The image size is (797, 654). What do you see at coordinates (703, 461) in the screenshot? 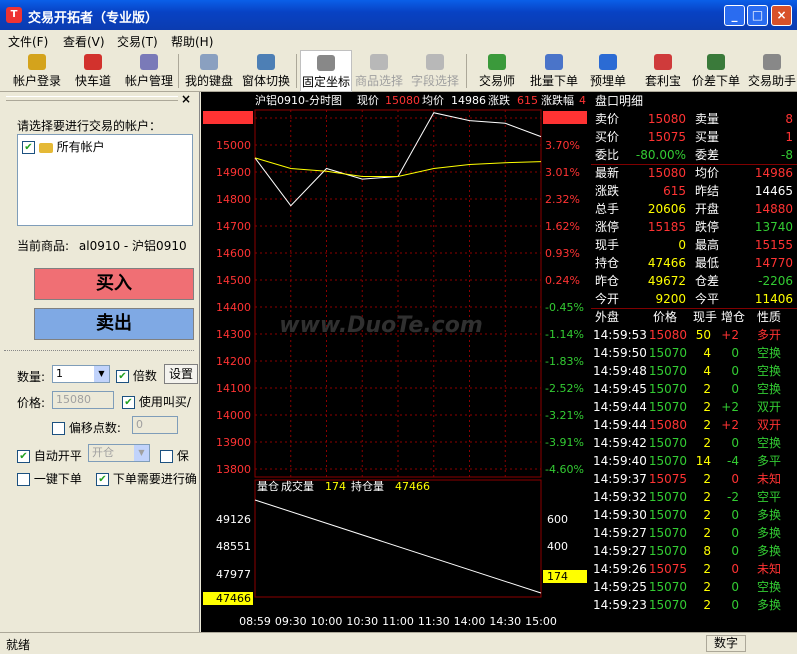
I see `tick-cell: 14` at bounding box center [703, 461].